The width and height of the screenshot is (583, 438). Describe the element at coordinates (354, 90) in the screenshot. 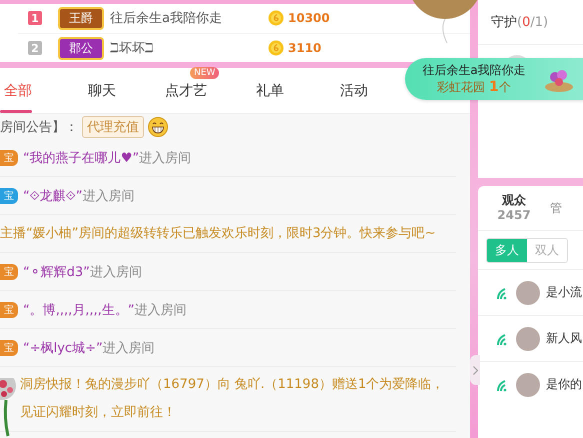

I see `chat-tab: 活动` at that location.